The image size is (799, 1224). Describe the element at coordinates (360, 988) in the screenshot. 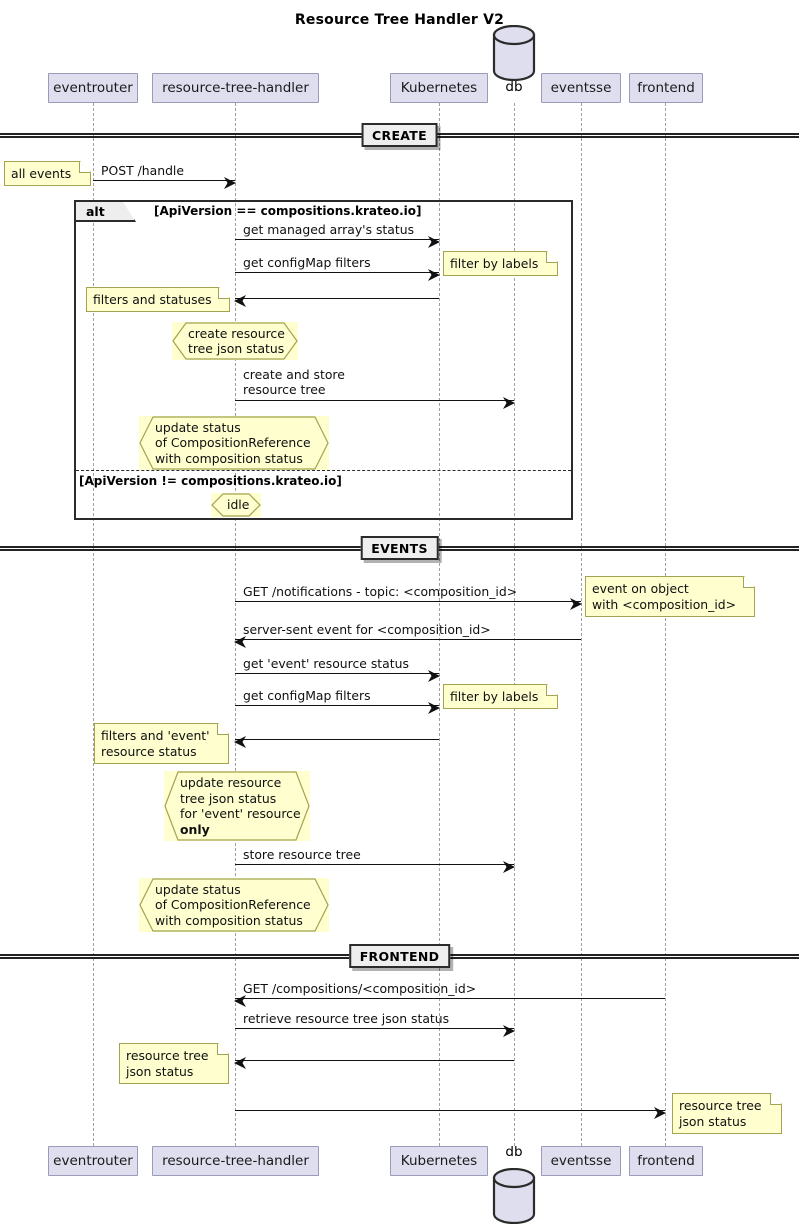

I see `message-label-get-compositions: GET /compositions/<composition_id>` at that location.